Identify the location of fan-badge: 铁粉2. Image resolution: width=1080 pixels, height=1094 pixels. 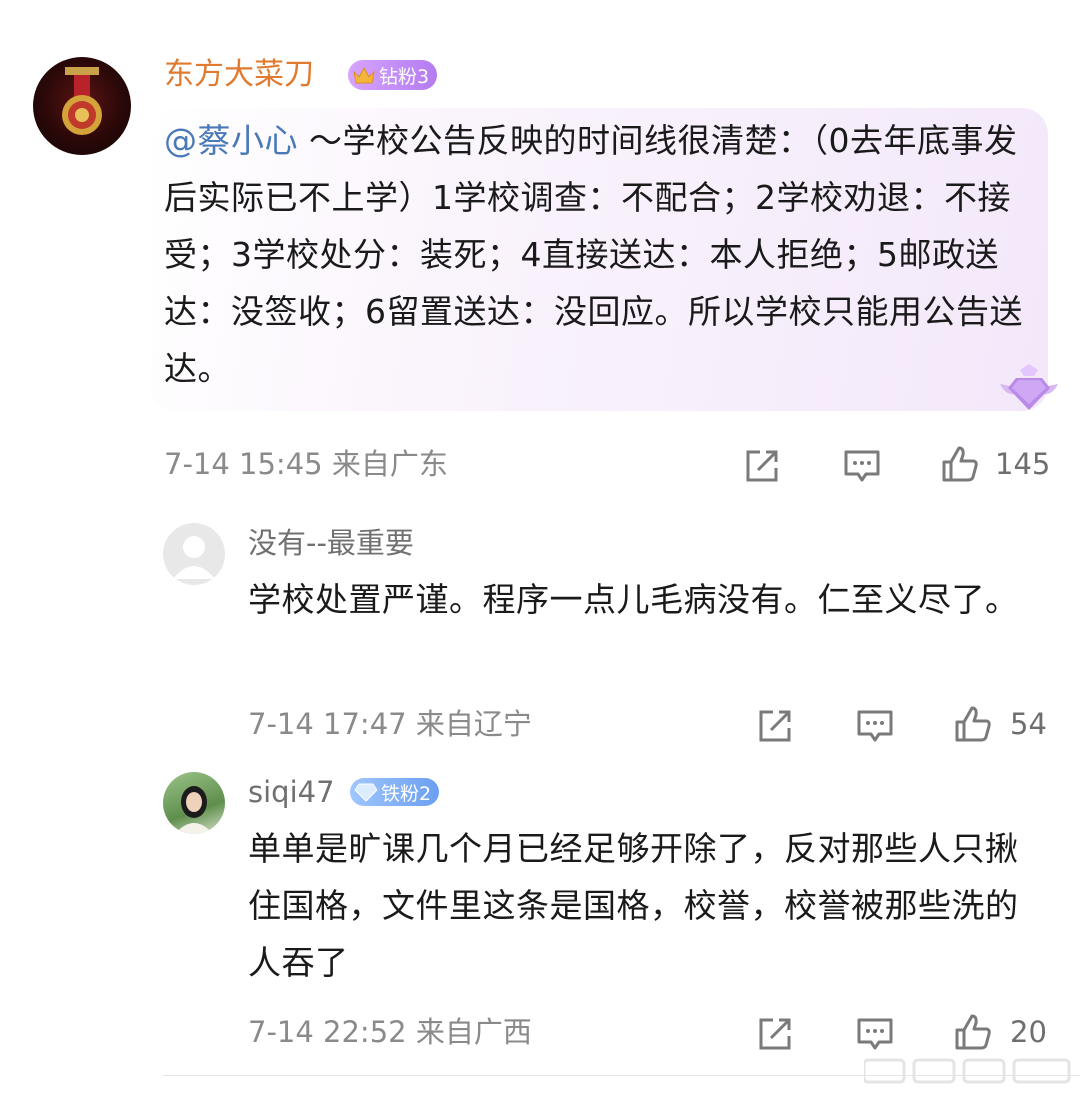
(395, 792).